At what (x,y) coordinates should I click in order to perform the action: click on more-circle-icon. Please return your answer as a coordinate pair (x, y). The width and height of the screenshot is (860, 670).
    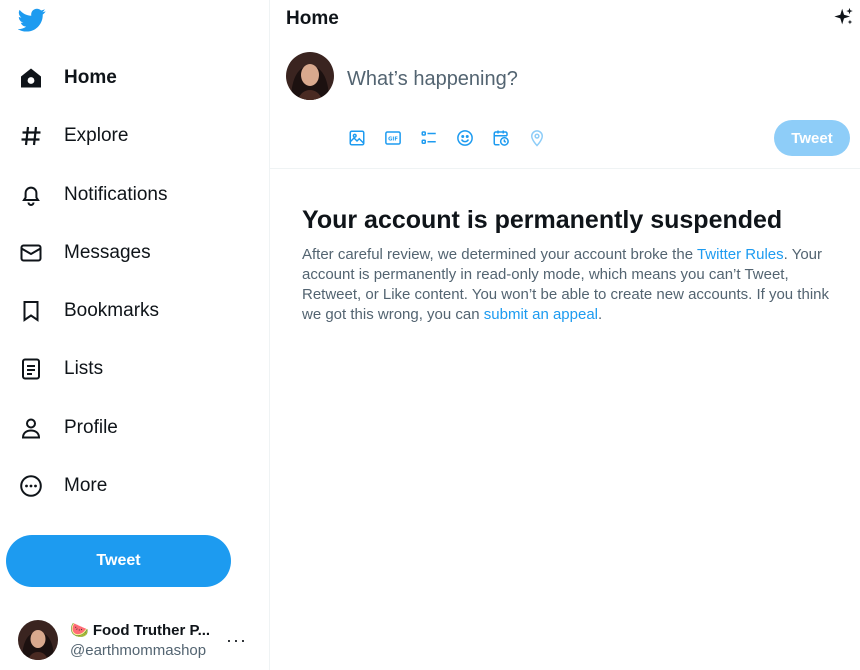
    Looking at the image, I should click on (31, 486).